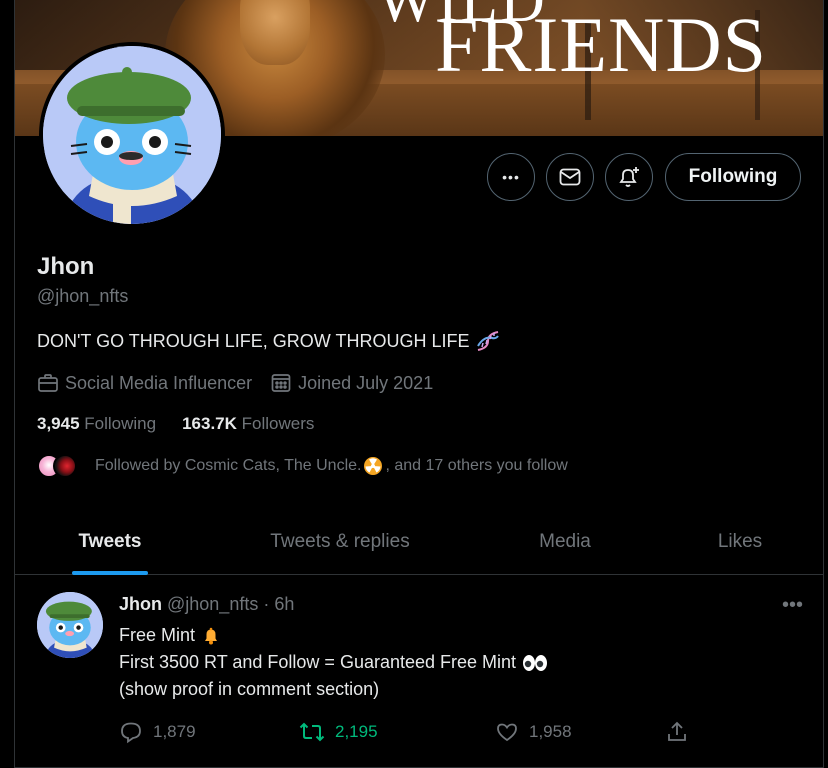 Image resolution: width=828 pixels, height=768 pixels. Describe the element at coordinates (83, 296) in the screenshot. I see `profile-handle: @jhon_nfts` at that location.